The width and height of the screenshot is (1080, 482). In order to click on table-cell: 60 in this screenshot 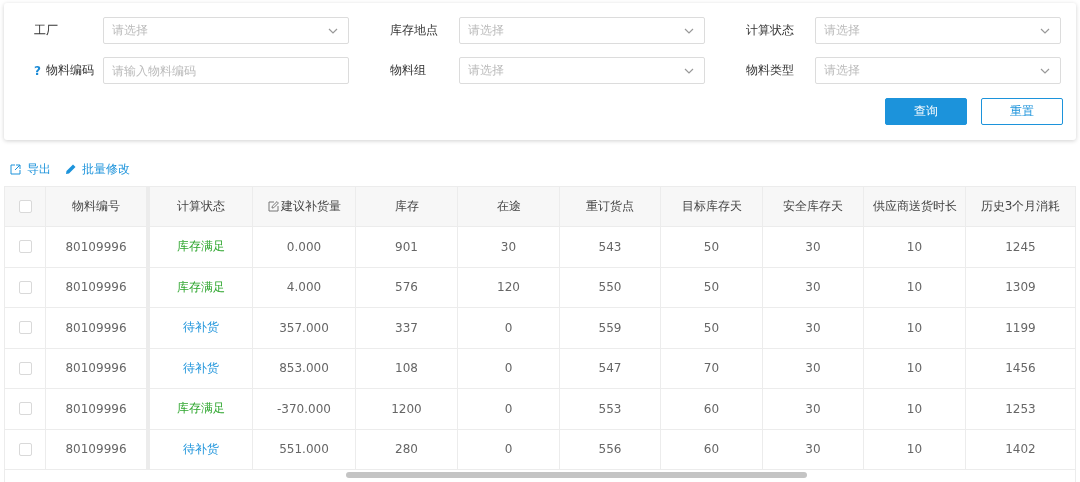, I will do `click(711, 449)`.